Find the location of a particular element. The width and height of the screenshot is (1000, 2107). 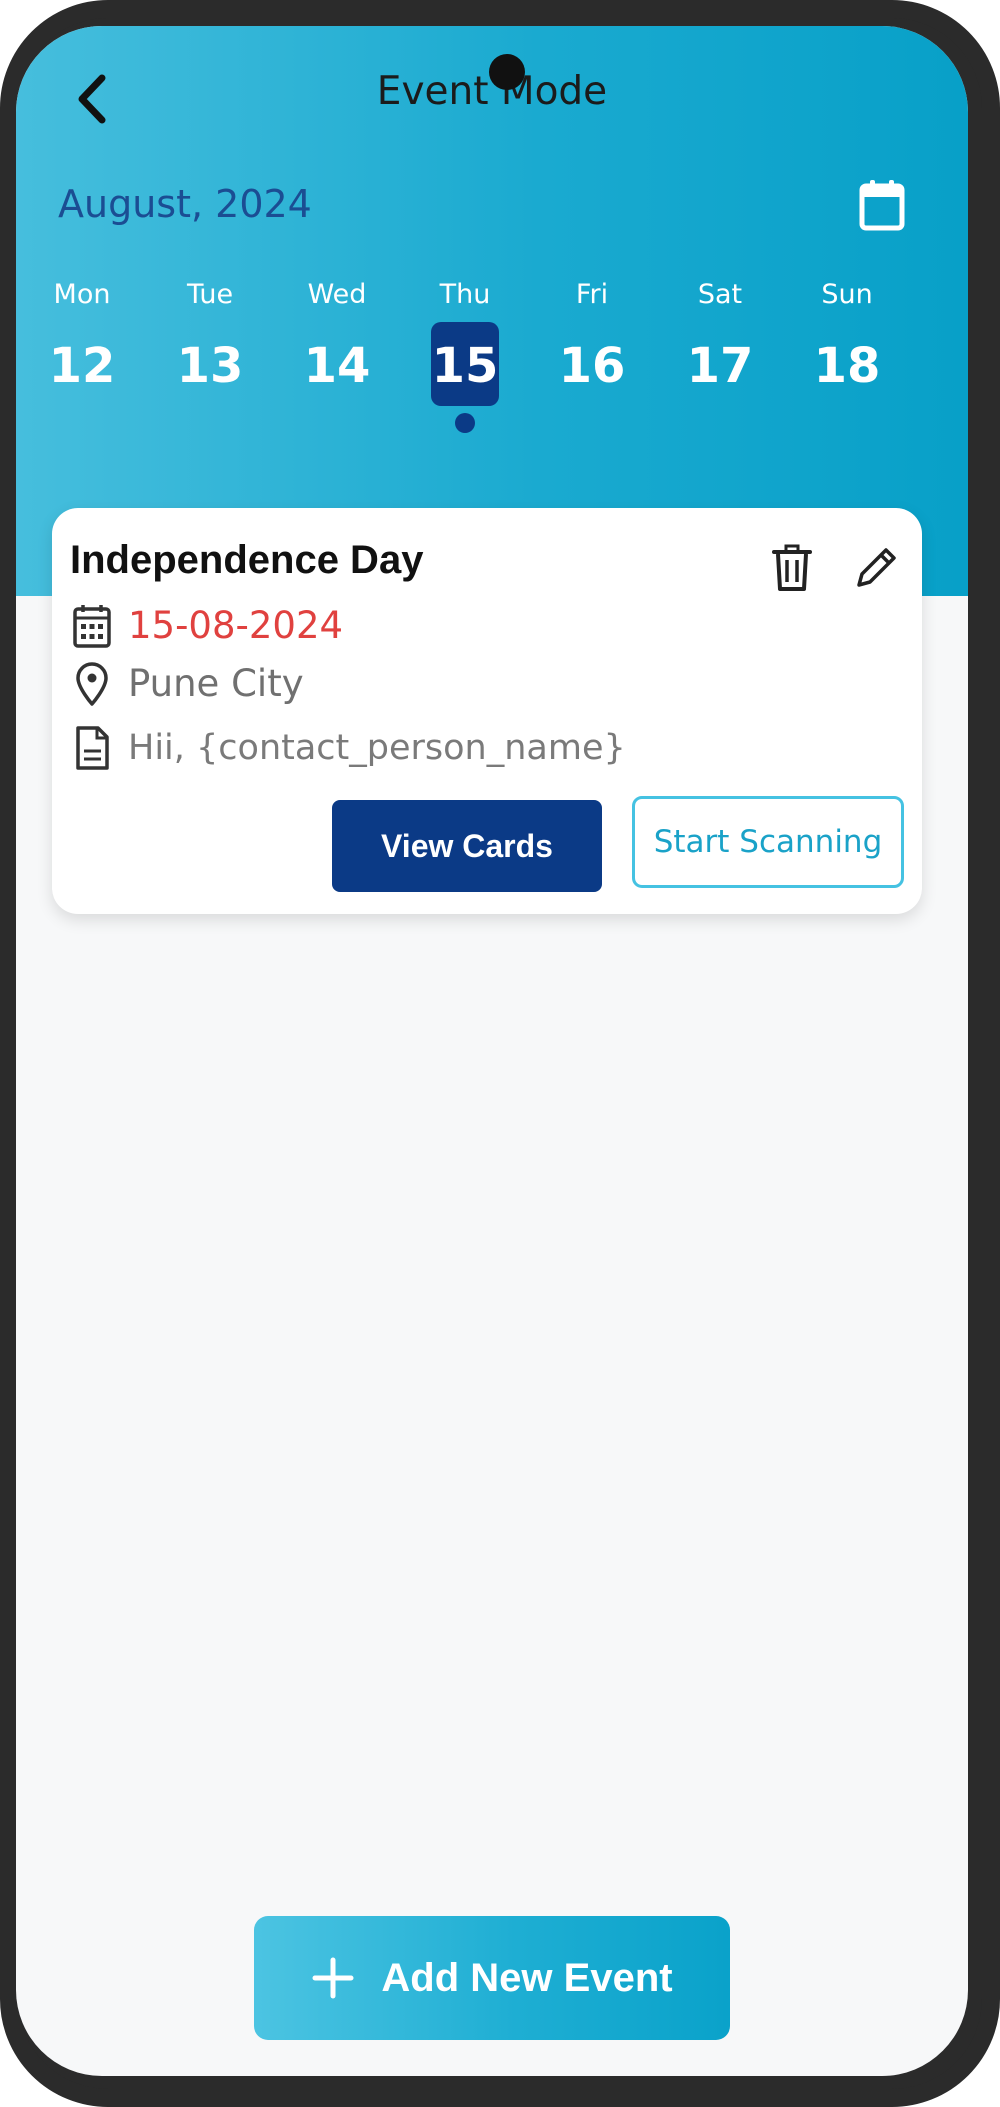

location-pin-icon is located at coordinates (92, 684).